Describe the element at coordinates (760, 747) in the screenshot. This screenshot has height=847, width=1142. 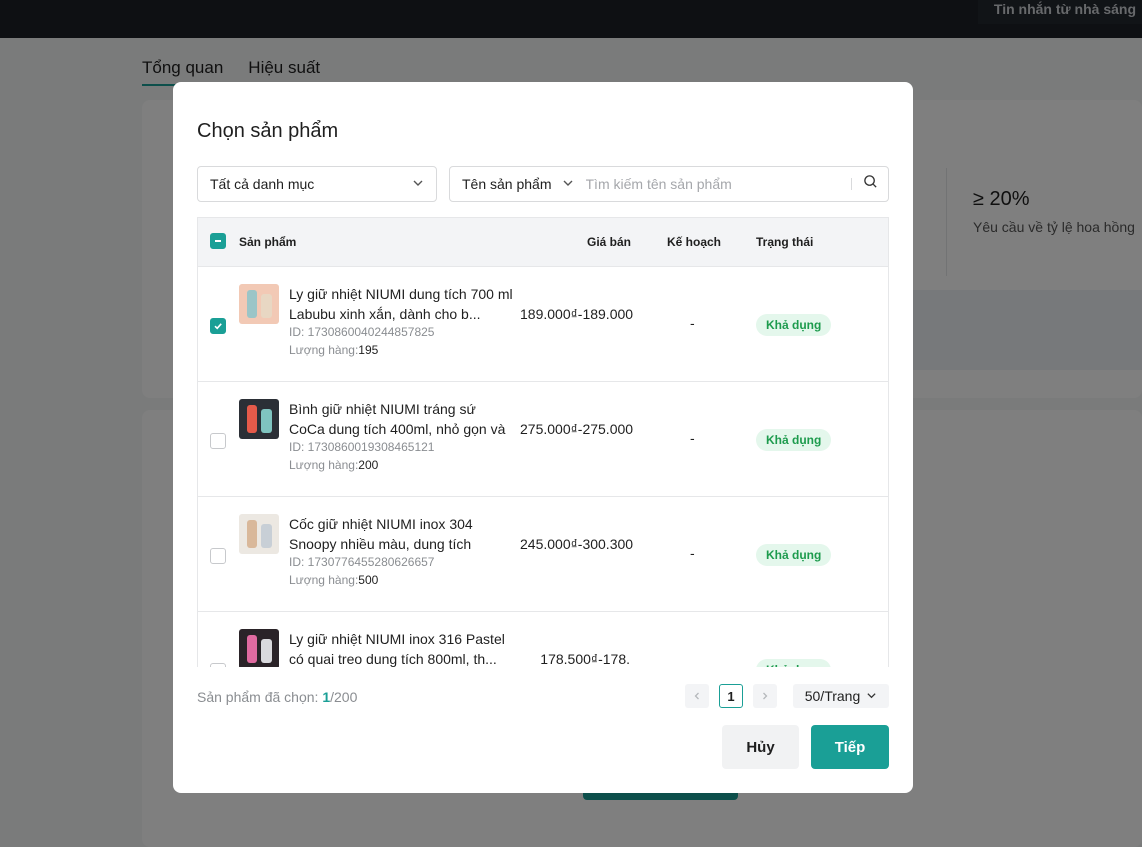
I see `cancel-button: Hủy` at that location.